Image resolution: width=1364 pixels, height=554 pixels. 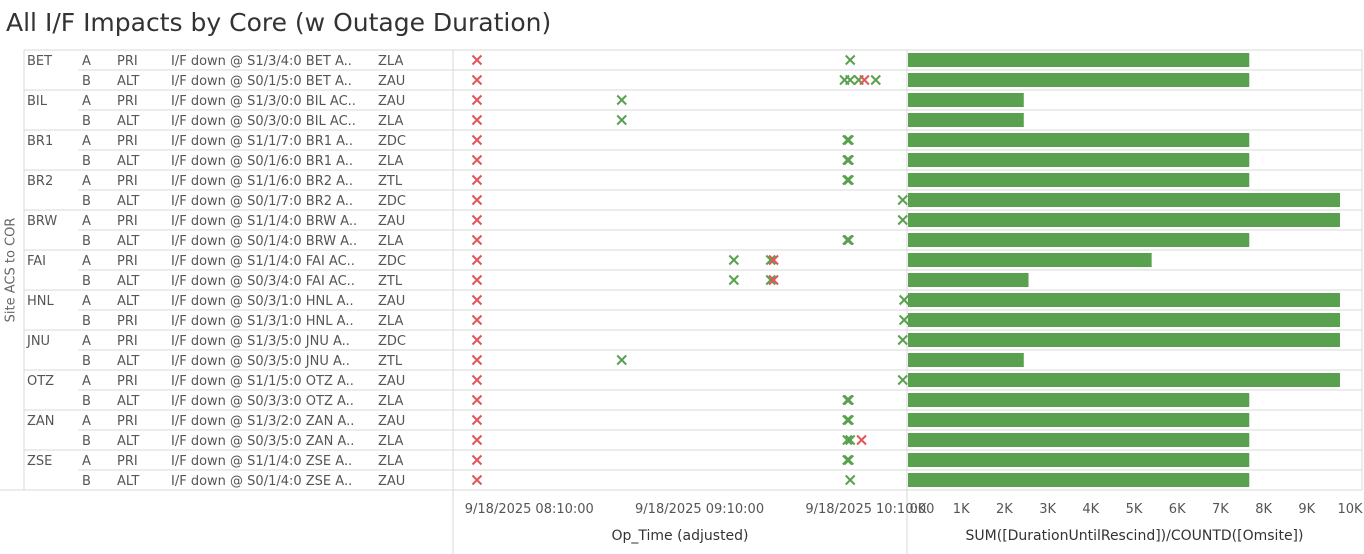 I want to click on row-event-label: I/F down @ S0/1/7:0 BR2 A.., so click(x=262, y=201).